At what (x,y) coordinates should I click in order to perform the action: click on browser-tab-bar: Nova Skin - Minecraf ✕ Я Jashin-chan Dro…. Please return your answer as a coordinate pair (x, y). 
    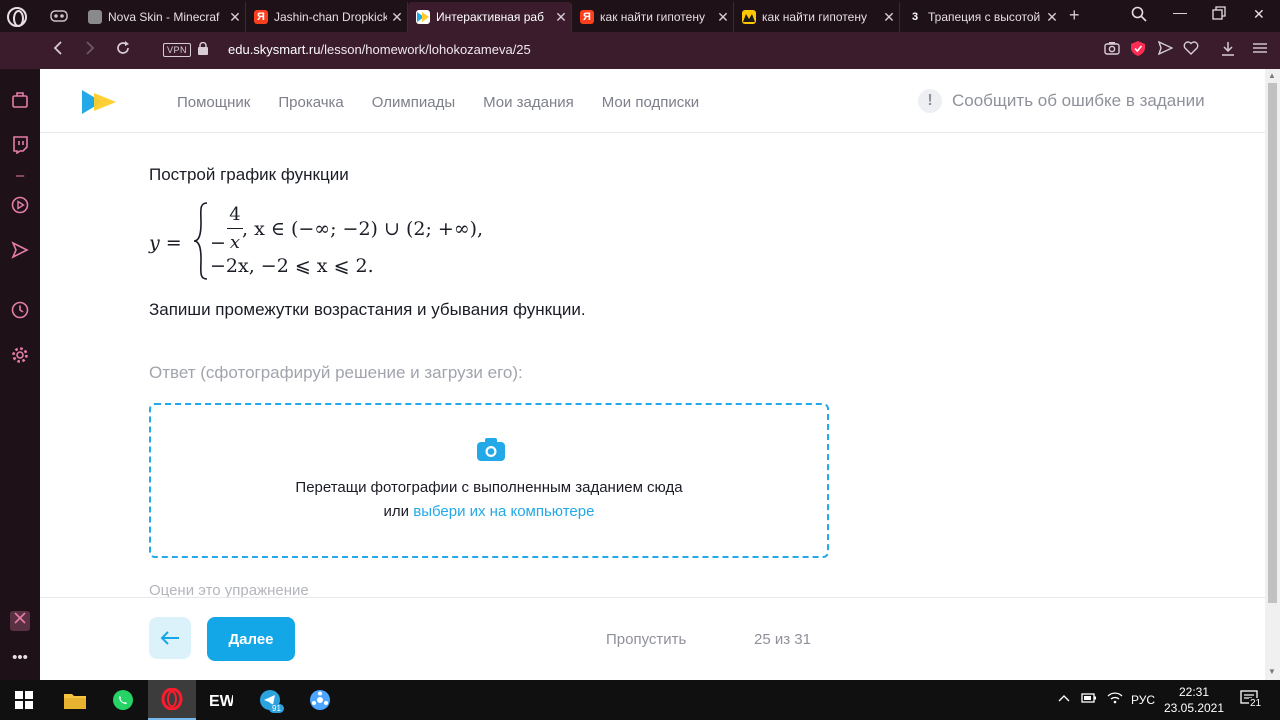
    Looking at the image, I should click on (640, 16).